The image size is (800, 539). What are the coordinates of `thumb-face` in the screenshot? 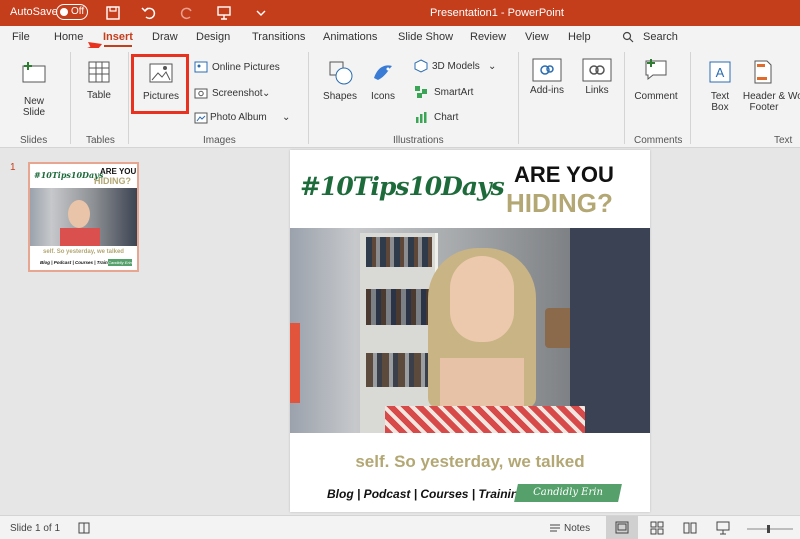 It's located at (79, 214).